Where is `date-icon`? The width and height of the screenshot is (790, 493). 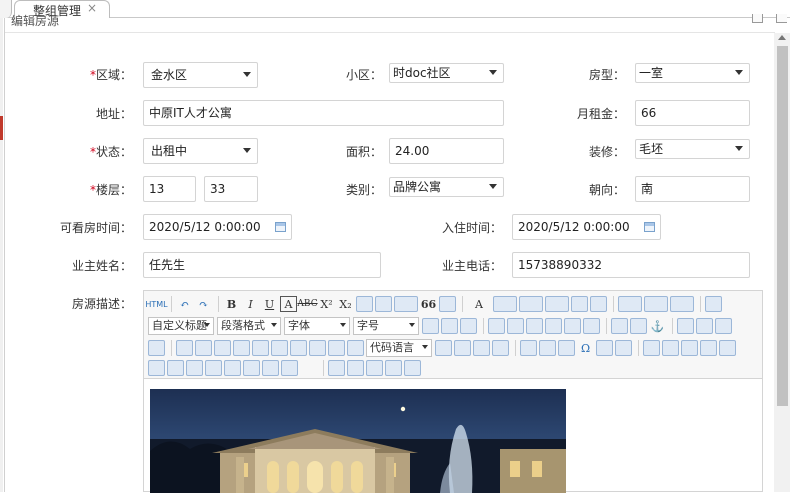
date-icon is located at coordinates (547, 348).